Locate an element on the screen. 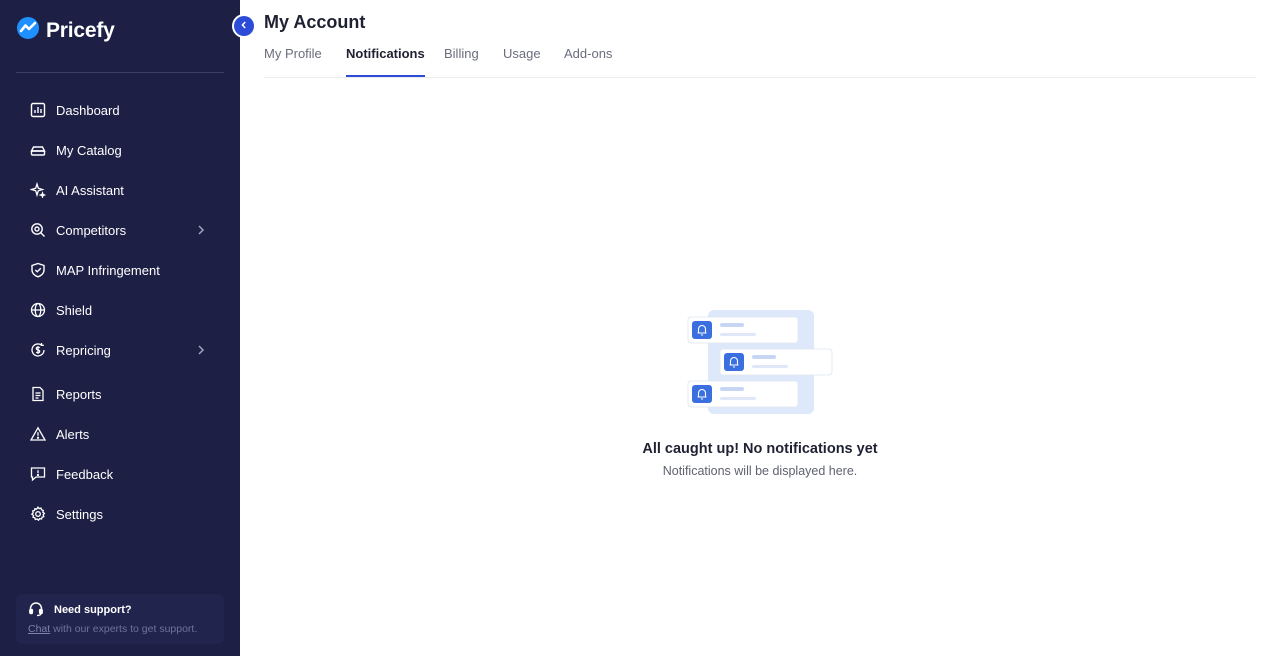 The width and height of the screenshot is (1280, 656). sidebar-item-map-infringement: MAP Infringement is located at coordinates (120, 270).